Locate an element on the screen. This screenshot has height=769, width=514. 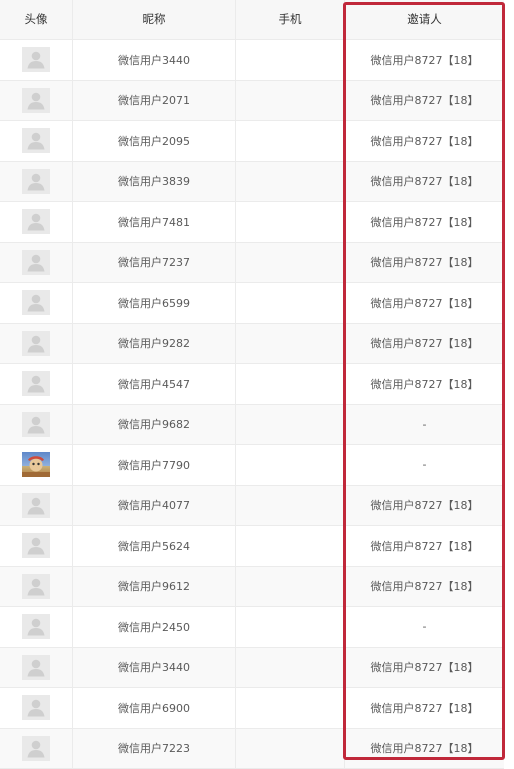
nickname-cell: 微信用户6900 is located at coordinates (154, 708).